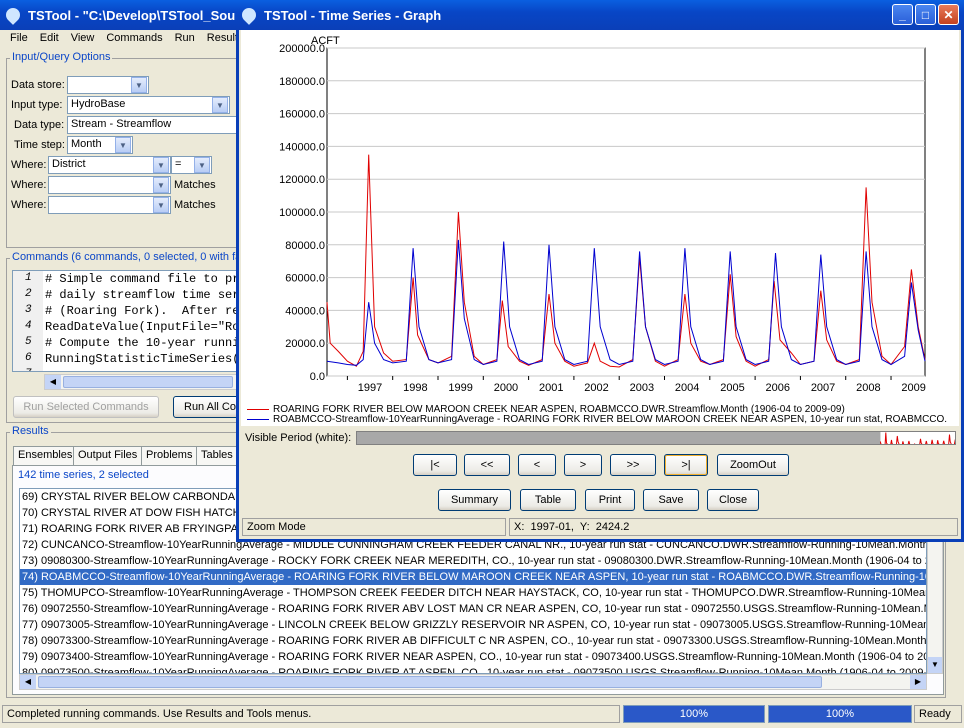  Describe the element at coordinates (325, 41) in the screenshot. I see `y-axis-label: ACFT` at that location.